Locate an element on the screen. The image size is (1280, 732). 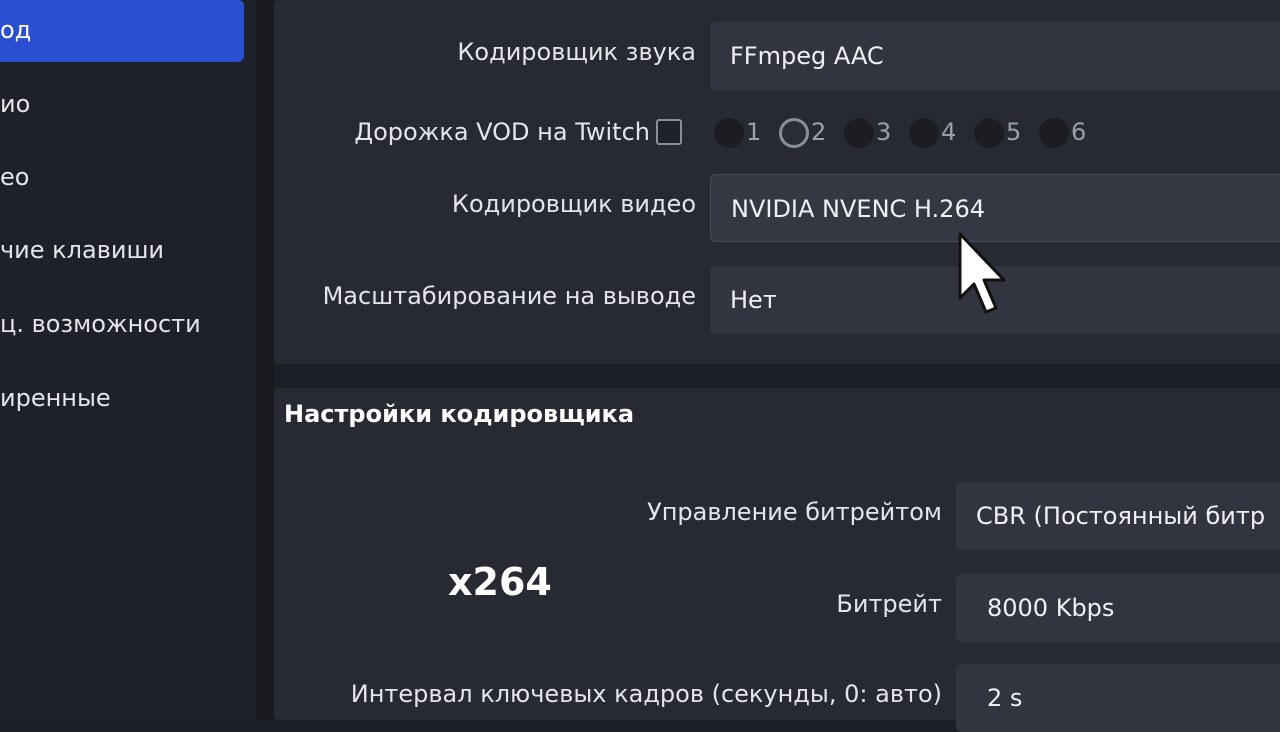
rate-control-label: Управление битрейтом is located at coordinates (794, 512).